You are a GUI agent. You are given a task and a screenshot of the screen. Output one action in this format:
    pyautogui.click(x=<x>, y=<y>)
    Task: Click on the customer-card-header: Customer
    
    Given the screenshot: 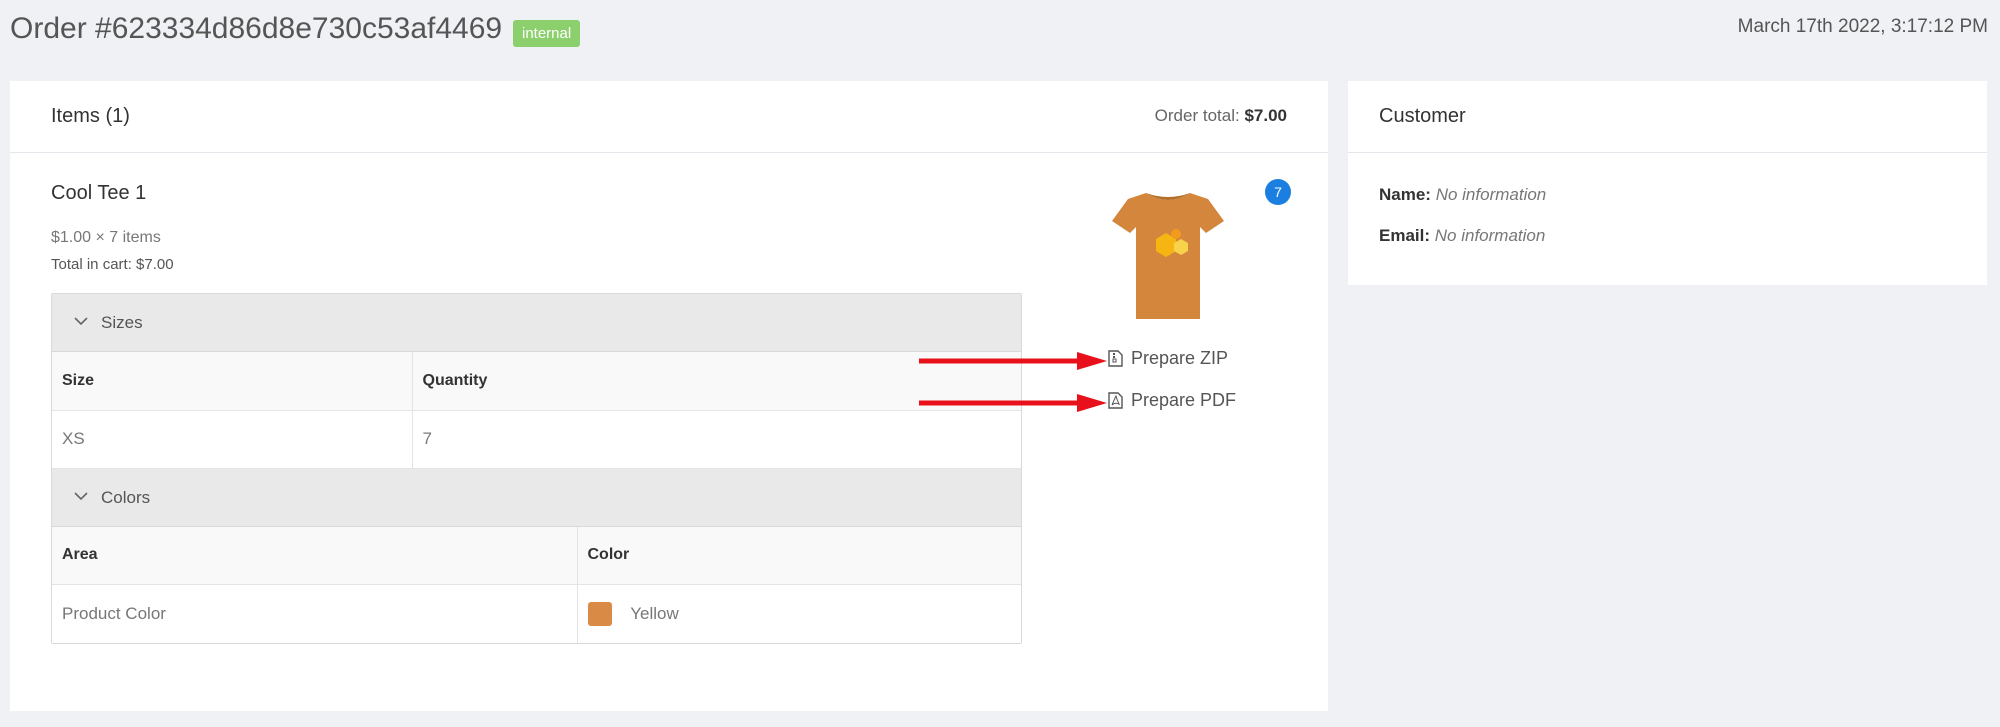 What is the action you would take?
    pyautogui.click(x=1667, y=117)
    